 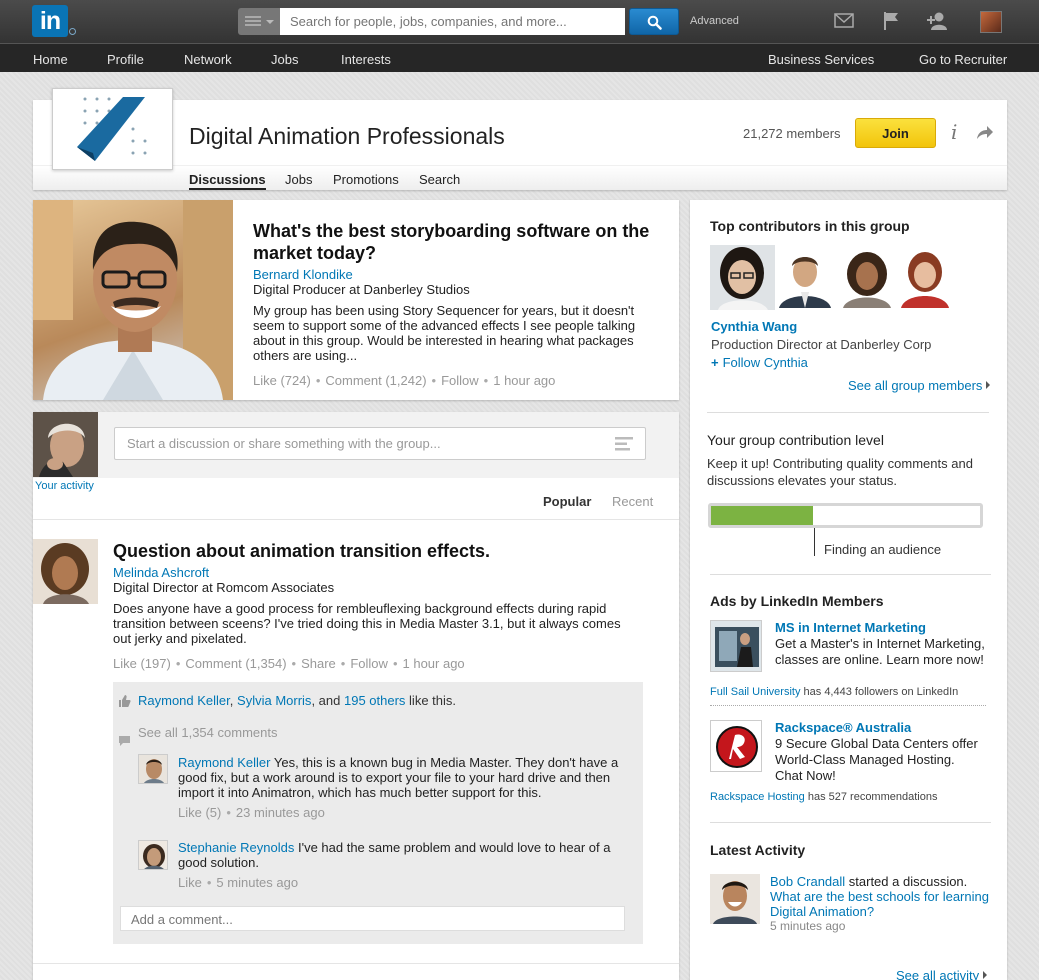 I want to click on your-avatar, so click(x=65, y=444).